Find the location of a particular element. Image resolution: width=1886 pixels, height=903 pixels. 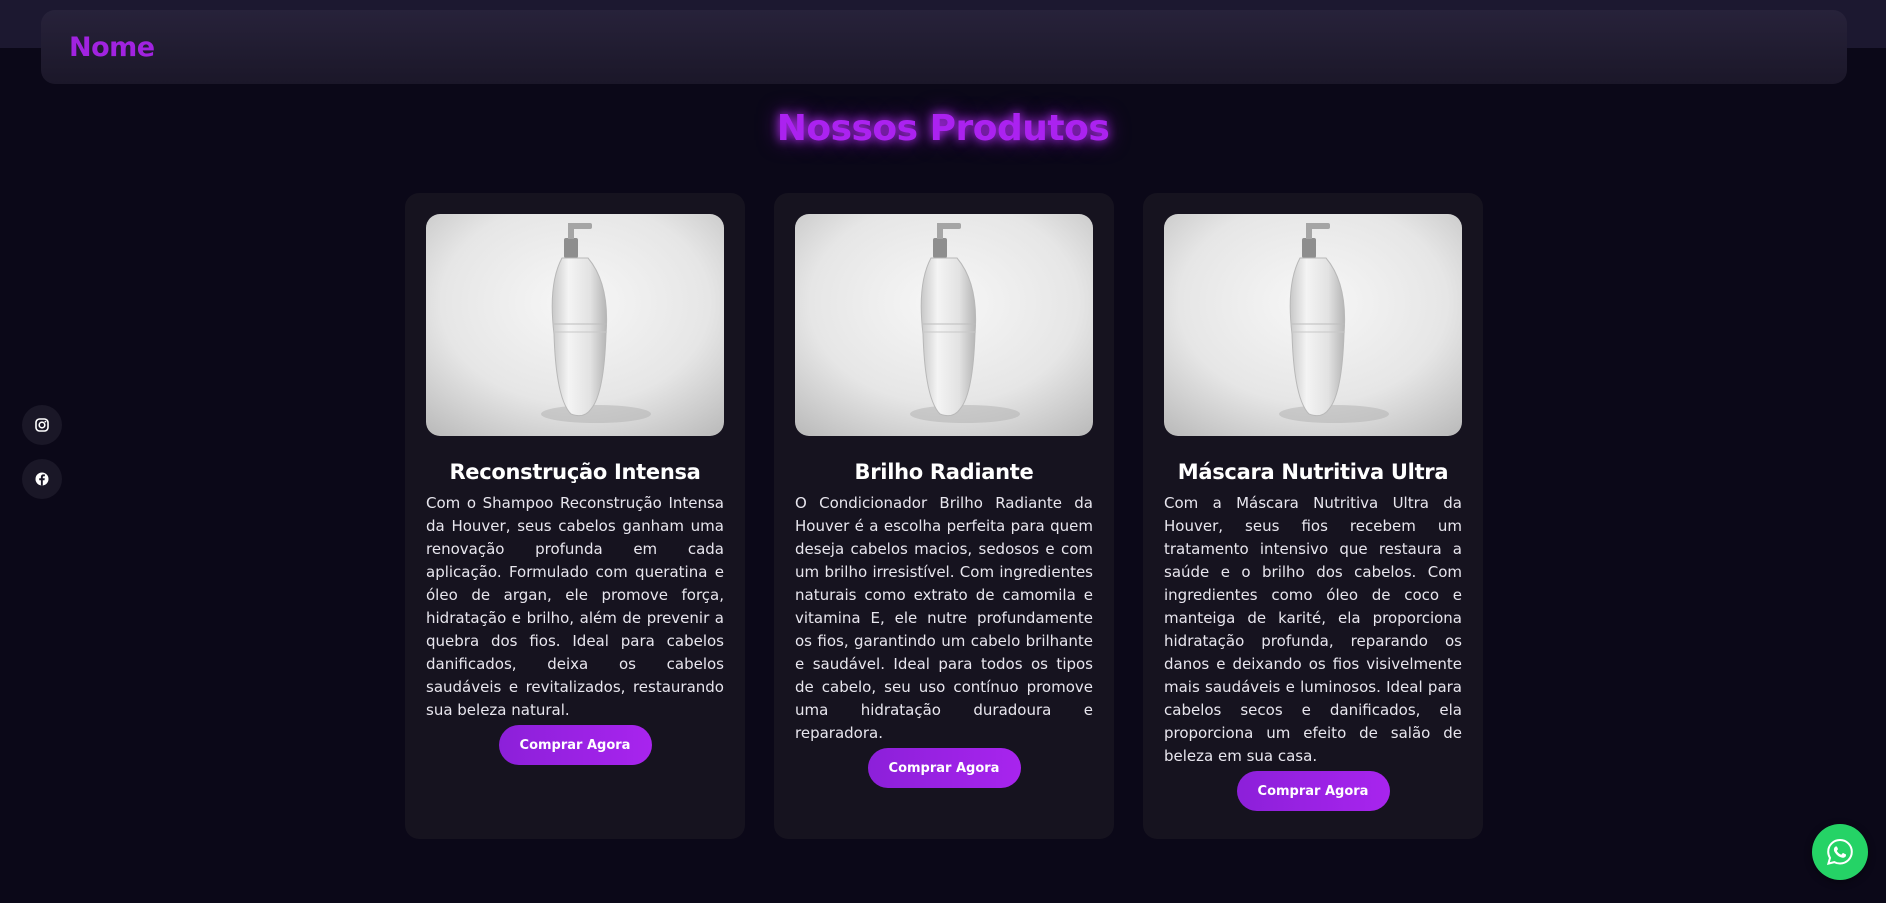

section-title: Nossos Produtos is located at coordinates (943, 128).